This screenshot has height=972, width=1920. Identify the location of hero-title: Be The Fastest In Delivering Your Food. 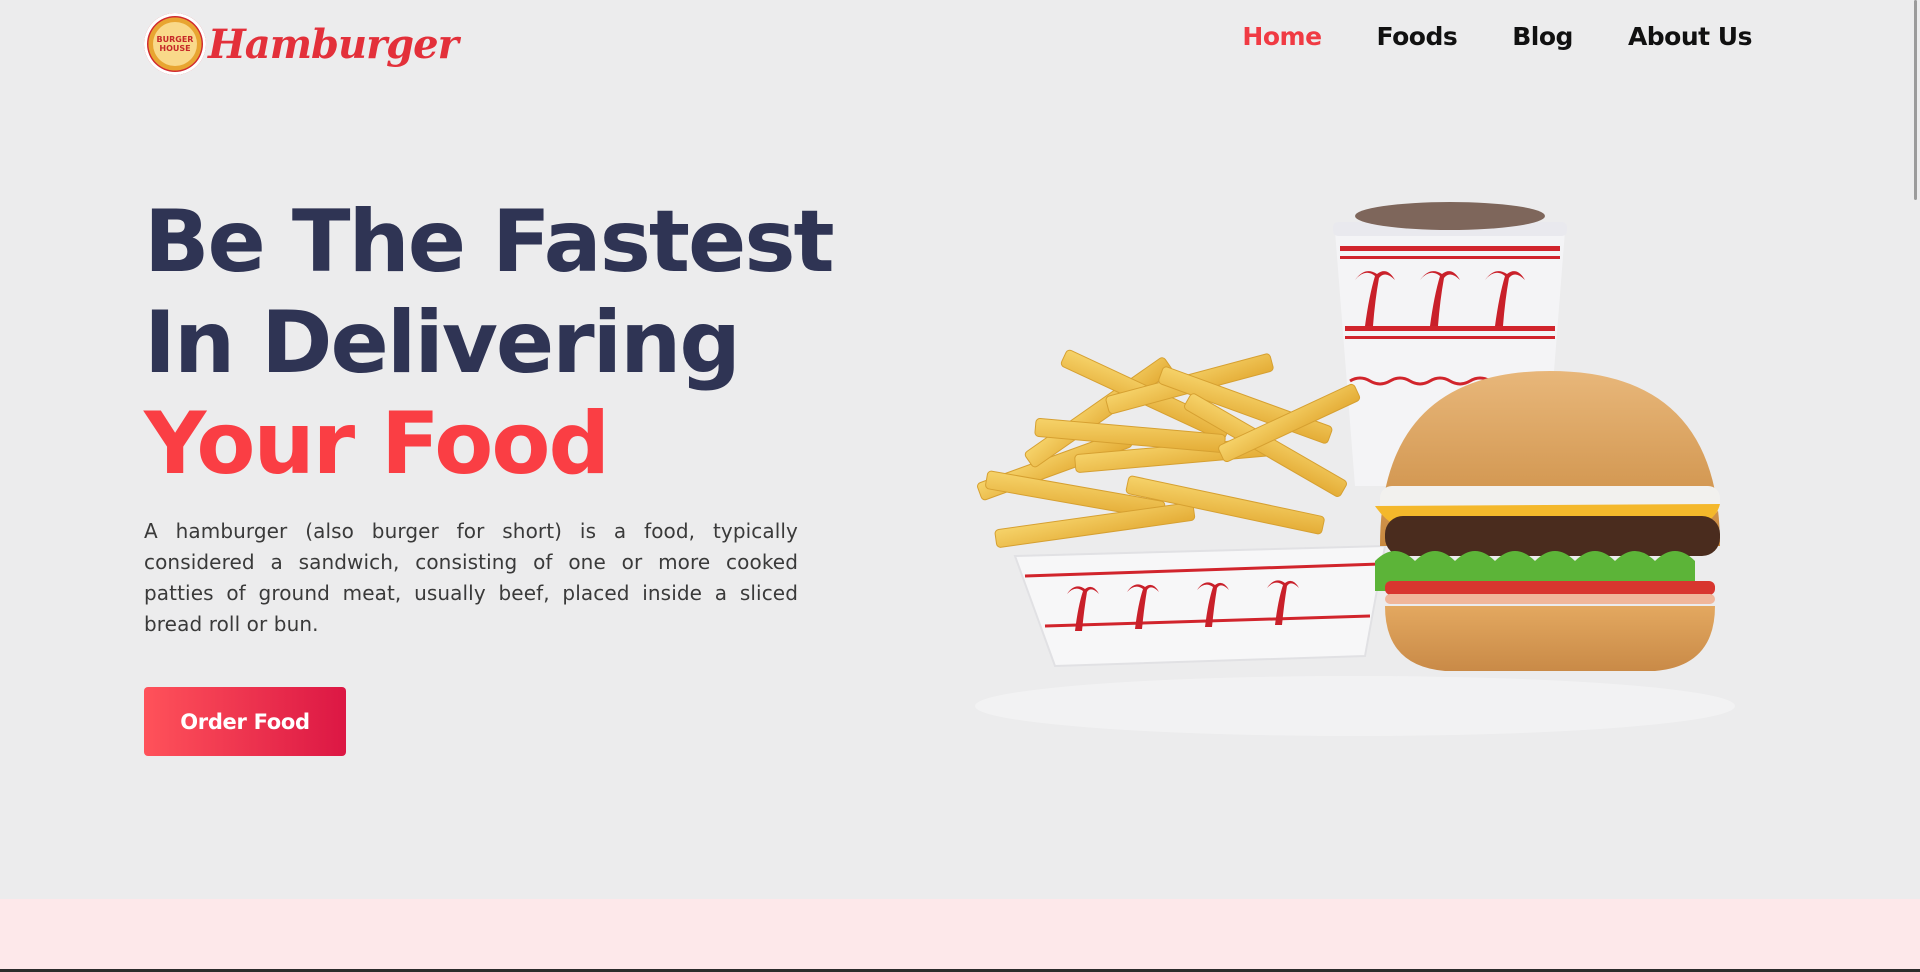
(489, 343).